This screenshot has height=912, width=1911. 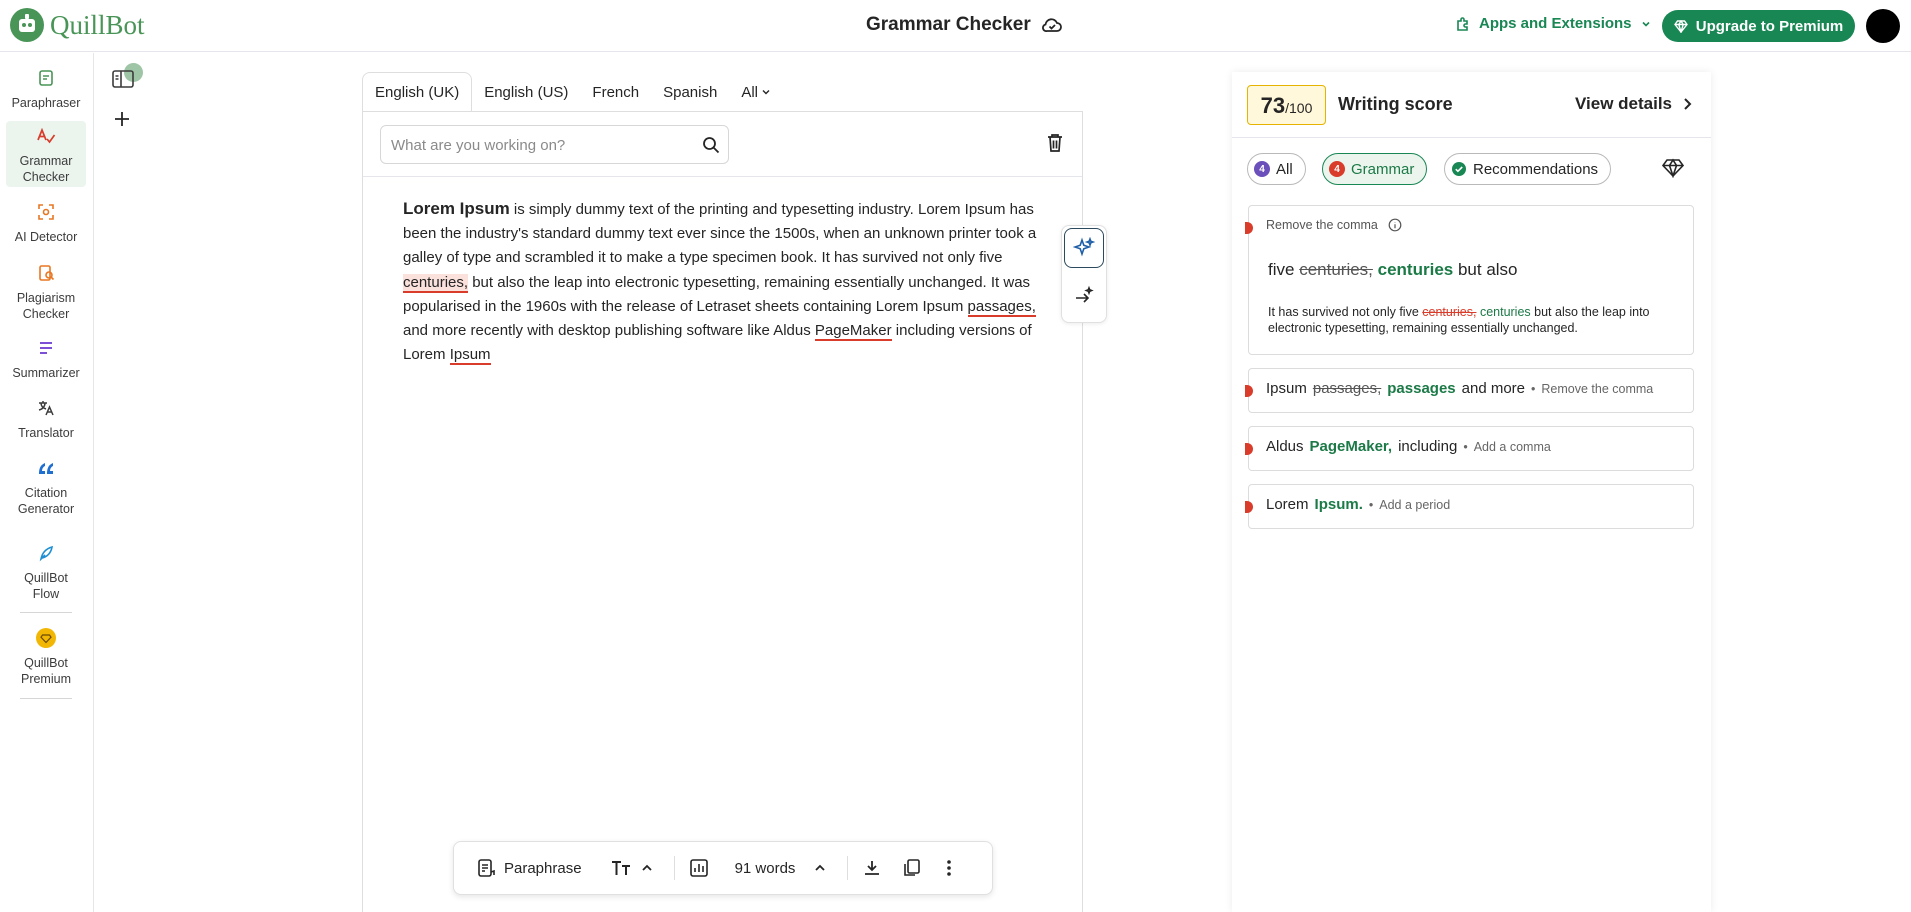 What do you see at coordinates (46, 306) in the screenshot?
I see `sidebar-item-label: Plagiarism Checker` at bounding box center [46, 306].